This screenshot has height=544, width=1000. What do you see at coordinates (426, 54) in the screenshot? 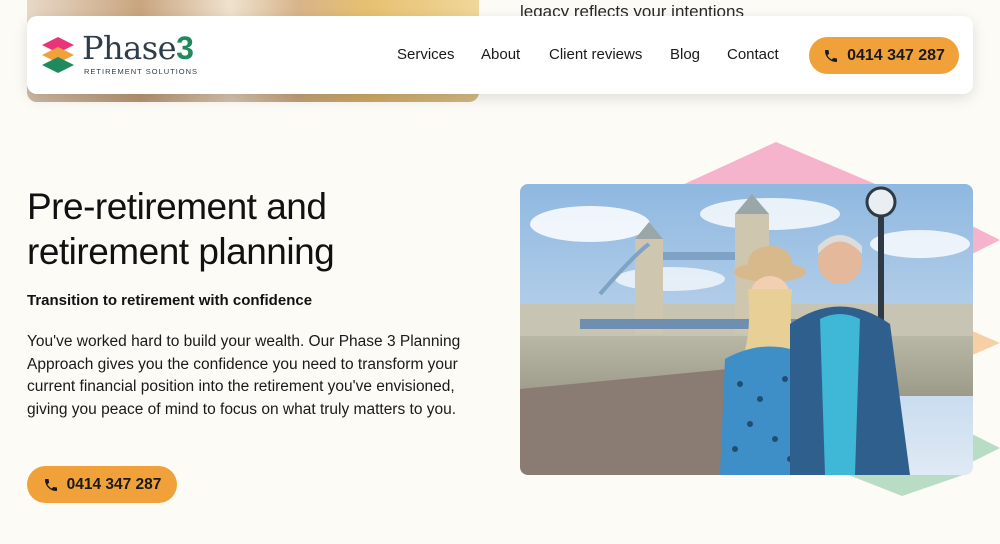
I see `nav-services: Services` at bounding box center [426, 54].